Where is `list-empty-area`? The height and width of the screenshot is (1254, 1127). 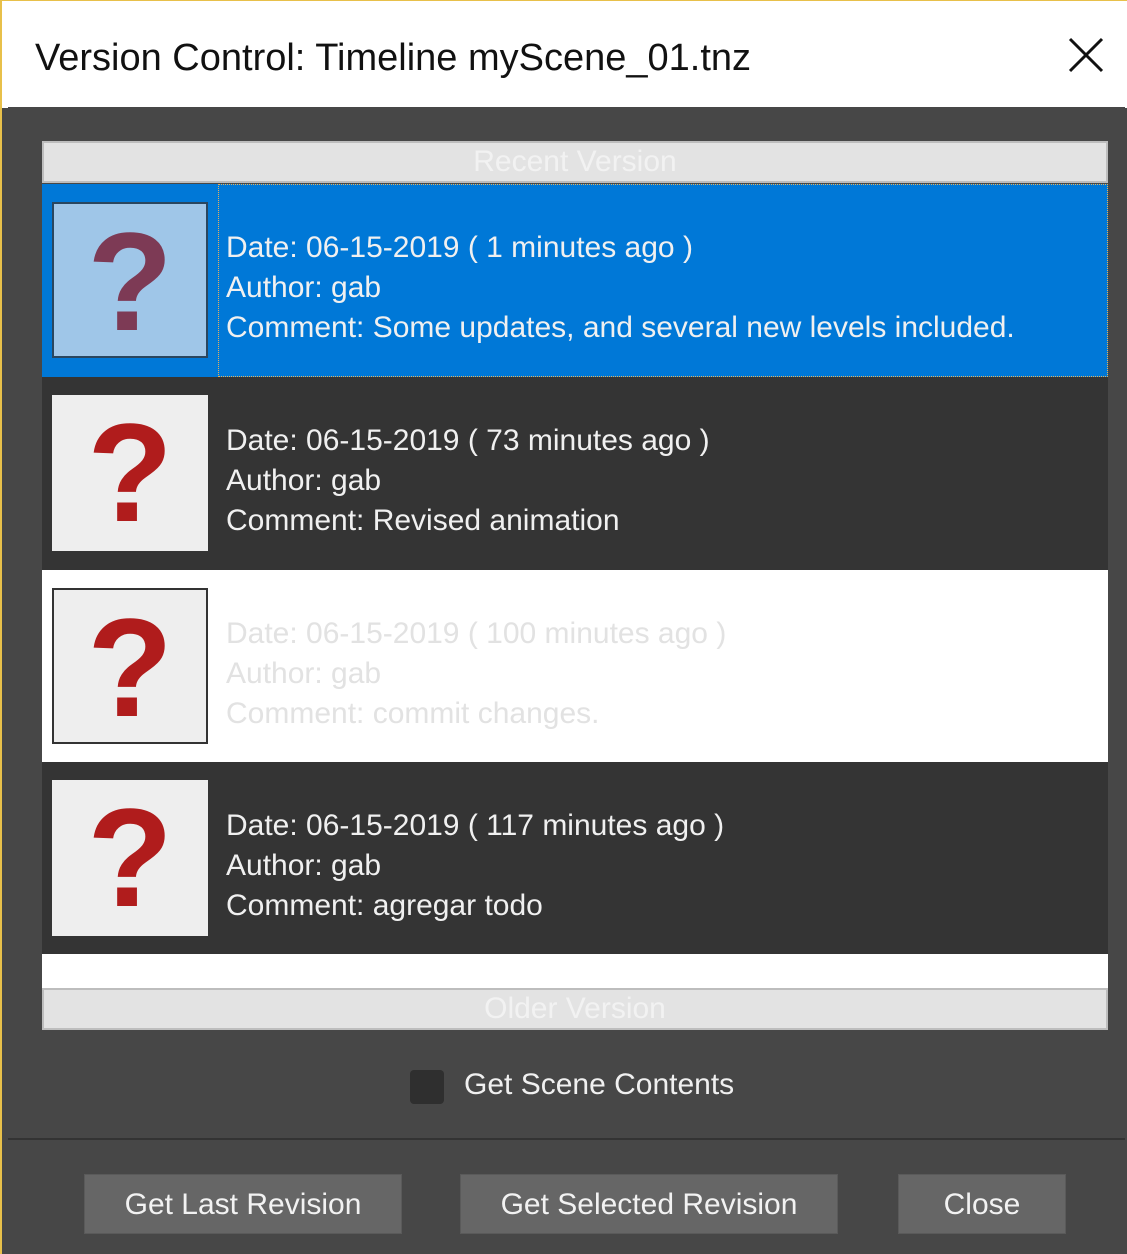
list-empty-area is located at coordinates (575, 971).